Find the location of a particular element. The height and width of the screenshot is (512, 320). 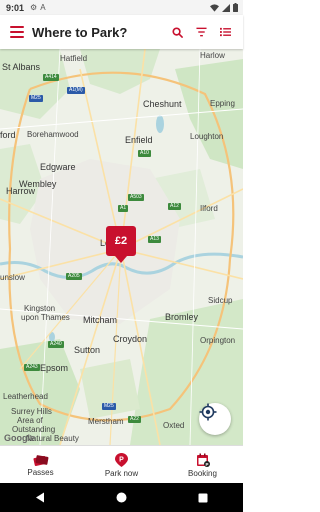

nav-booking: P Booking is located at coordinates (202, 465).